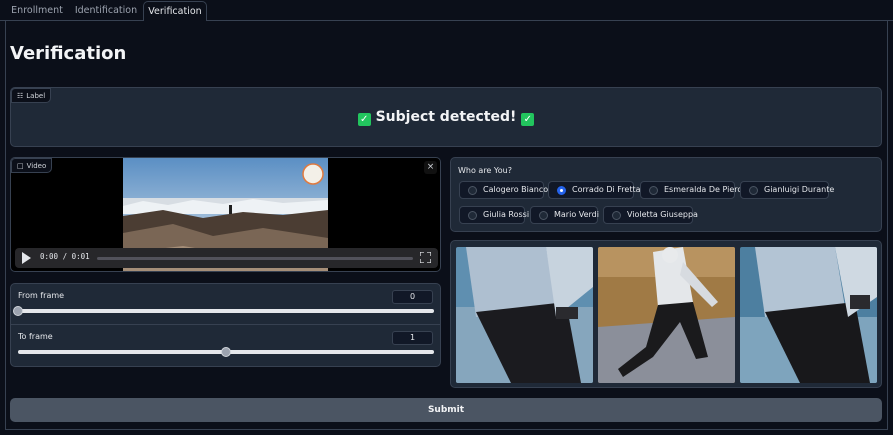  I want to click on submit-button: Submit, so click(446, 410).